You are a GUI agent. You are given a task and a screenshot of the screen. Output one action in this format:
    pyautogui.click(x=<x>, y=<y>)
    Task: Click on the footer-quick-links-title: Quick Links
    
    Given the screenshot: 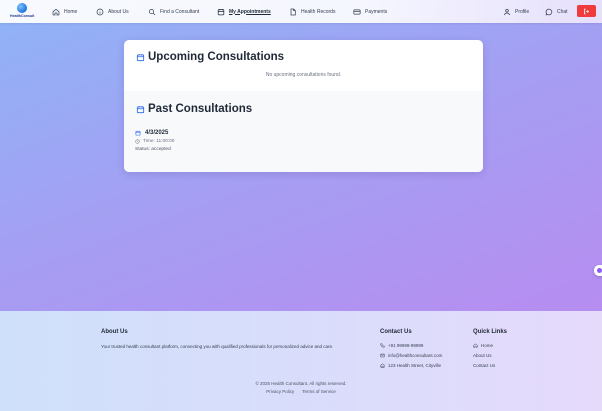 What is the action you would take?
    pyautogui.click(x=490, y=332)
    